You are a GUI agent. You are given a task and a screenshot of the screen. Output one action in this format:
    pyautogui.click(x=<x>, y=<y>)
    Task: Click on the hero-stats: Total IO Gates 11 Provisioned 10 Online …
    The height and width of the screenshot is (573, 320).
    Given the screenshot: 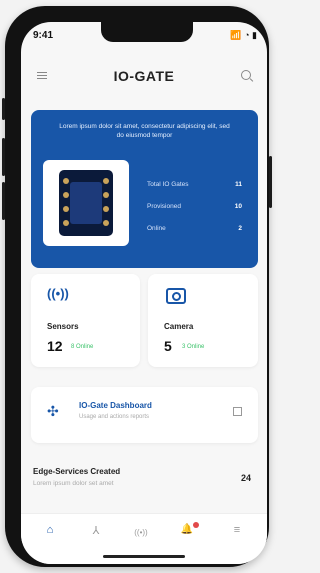 What is the action you would take?
    pyautogui.click(x=194, y=214)
    